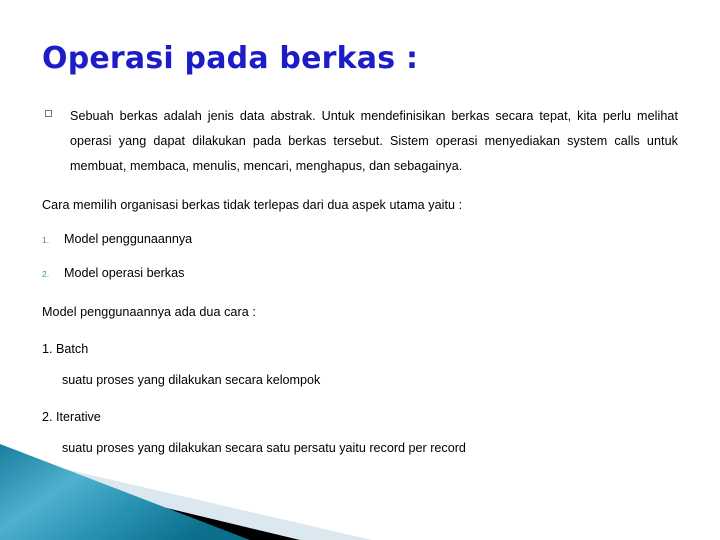  Describe the element at coordinates (46, 240) in the screenshot. I see `list-item-marker: 1.` at that location.